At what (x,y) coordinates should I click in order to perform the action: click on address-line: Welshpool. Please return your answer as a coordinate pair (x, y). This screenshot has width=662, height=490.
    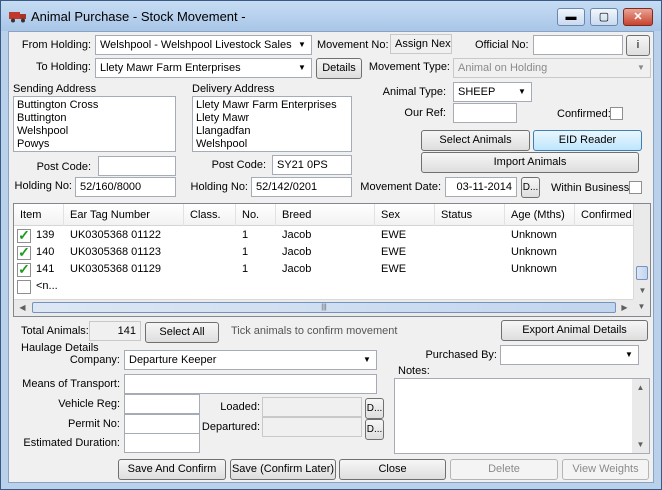
    Looking at the image, I should click on (43, 131).